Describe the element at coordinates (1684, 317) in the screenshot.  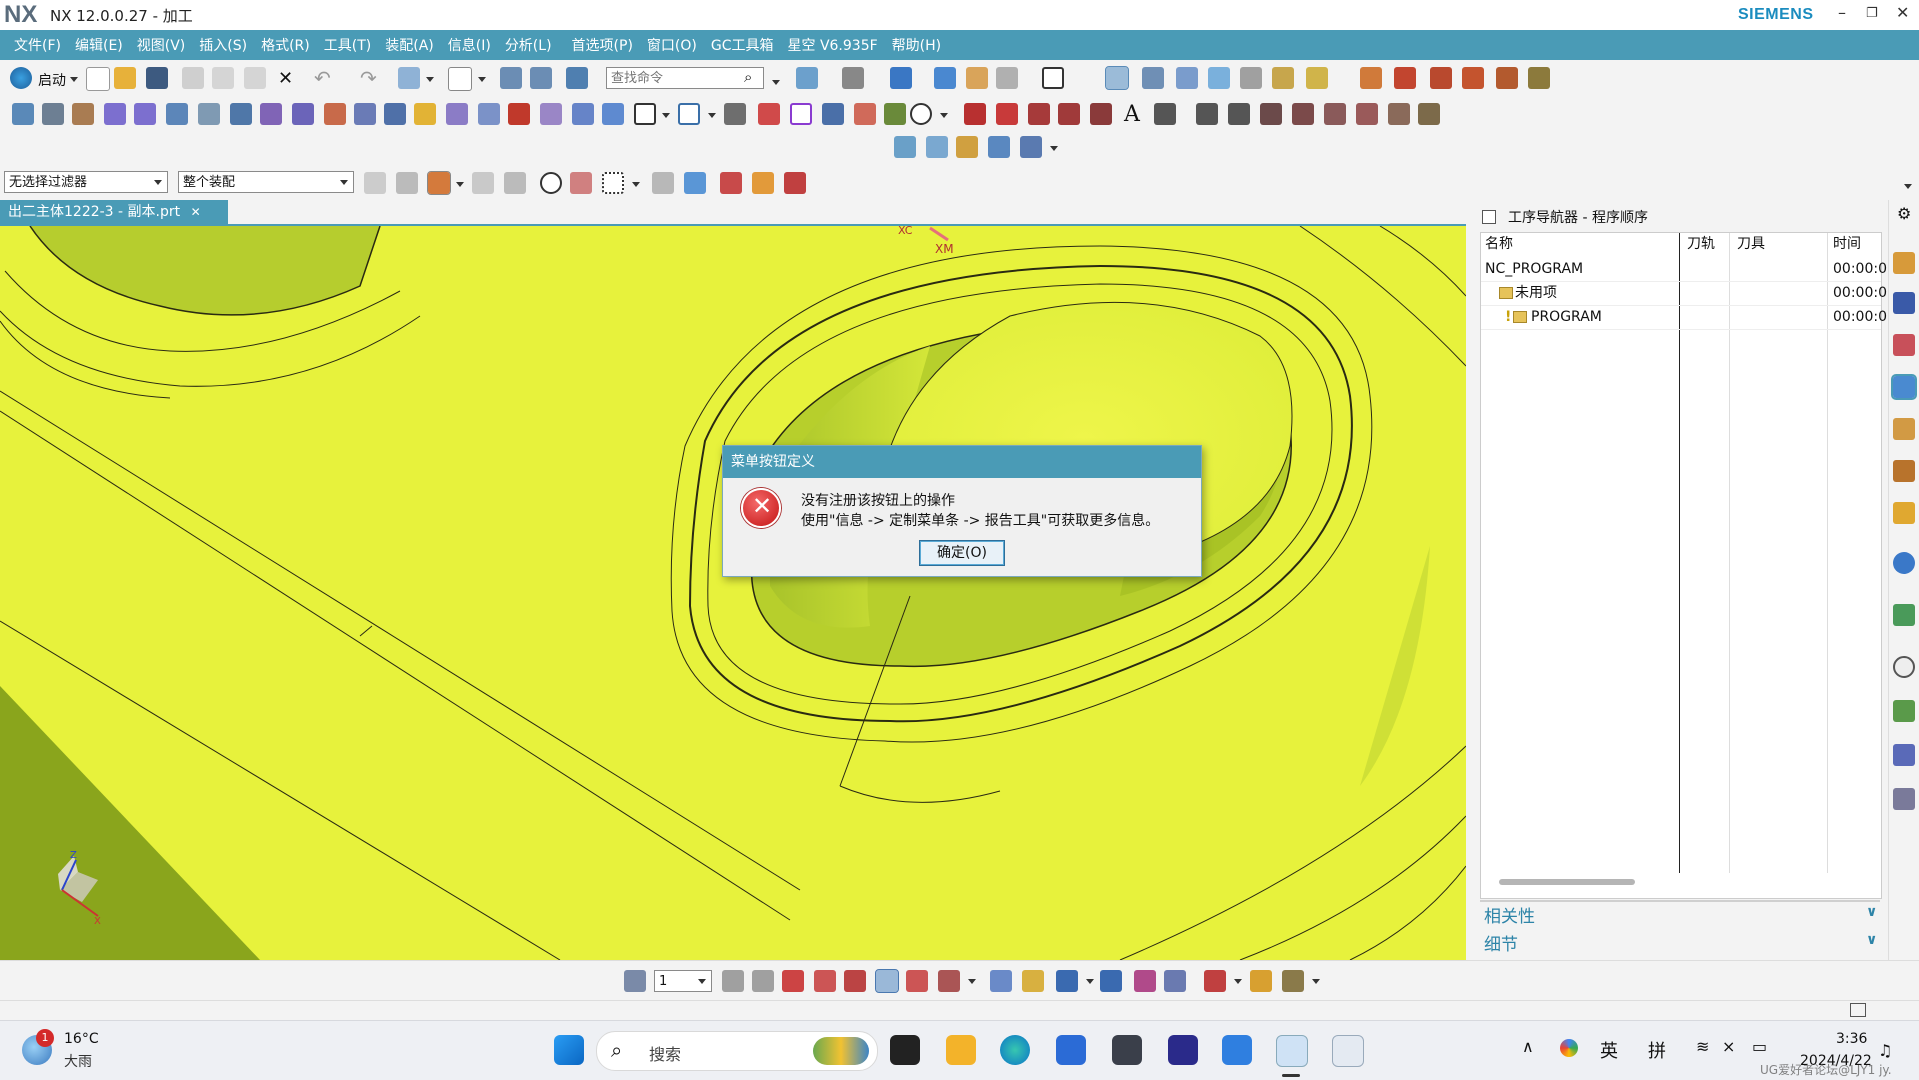
I see `tree-row-program: ! PROGRAM 00:00:0` at that location.